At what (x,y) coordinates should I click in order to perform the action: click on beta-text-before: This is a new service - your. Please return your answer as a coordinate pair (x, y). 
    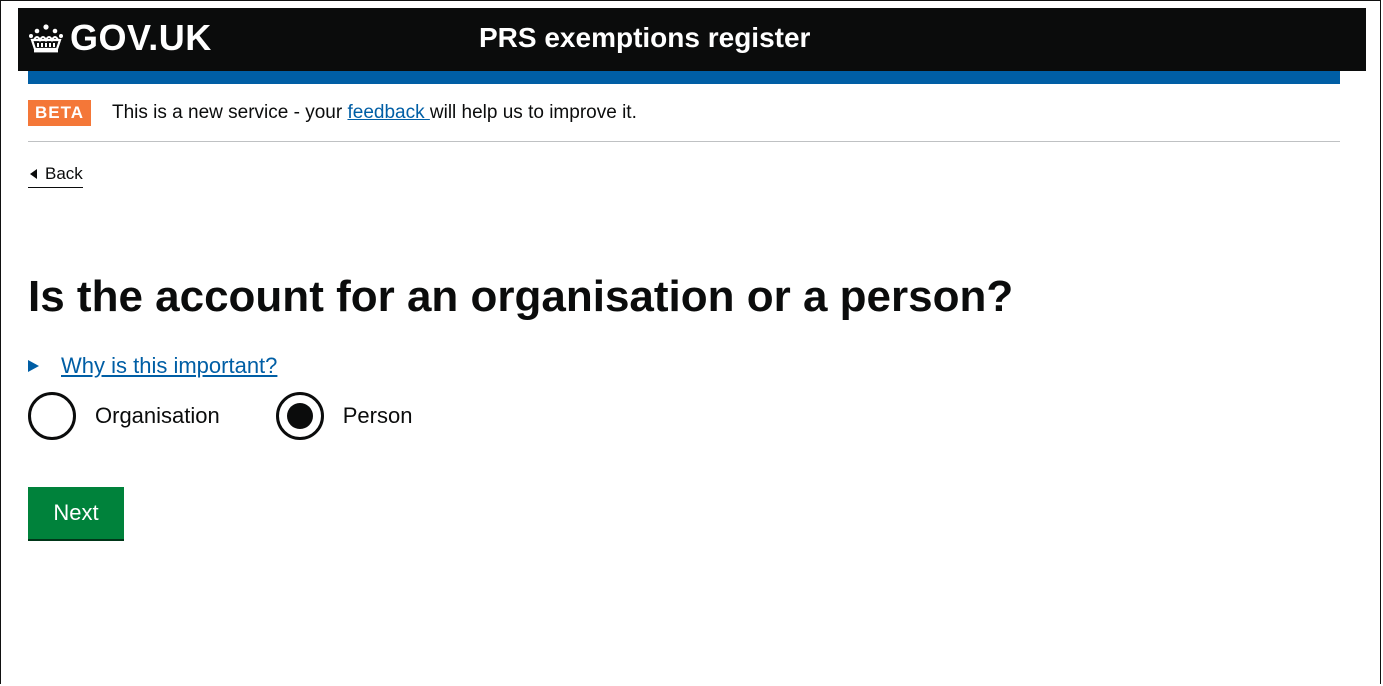
    Looking at the image, I should click on (230, 112).